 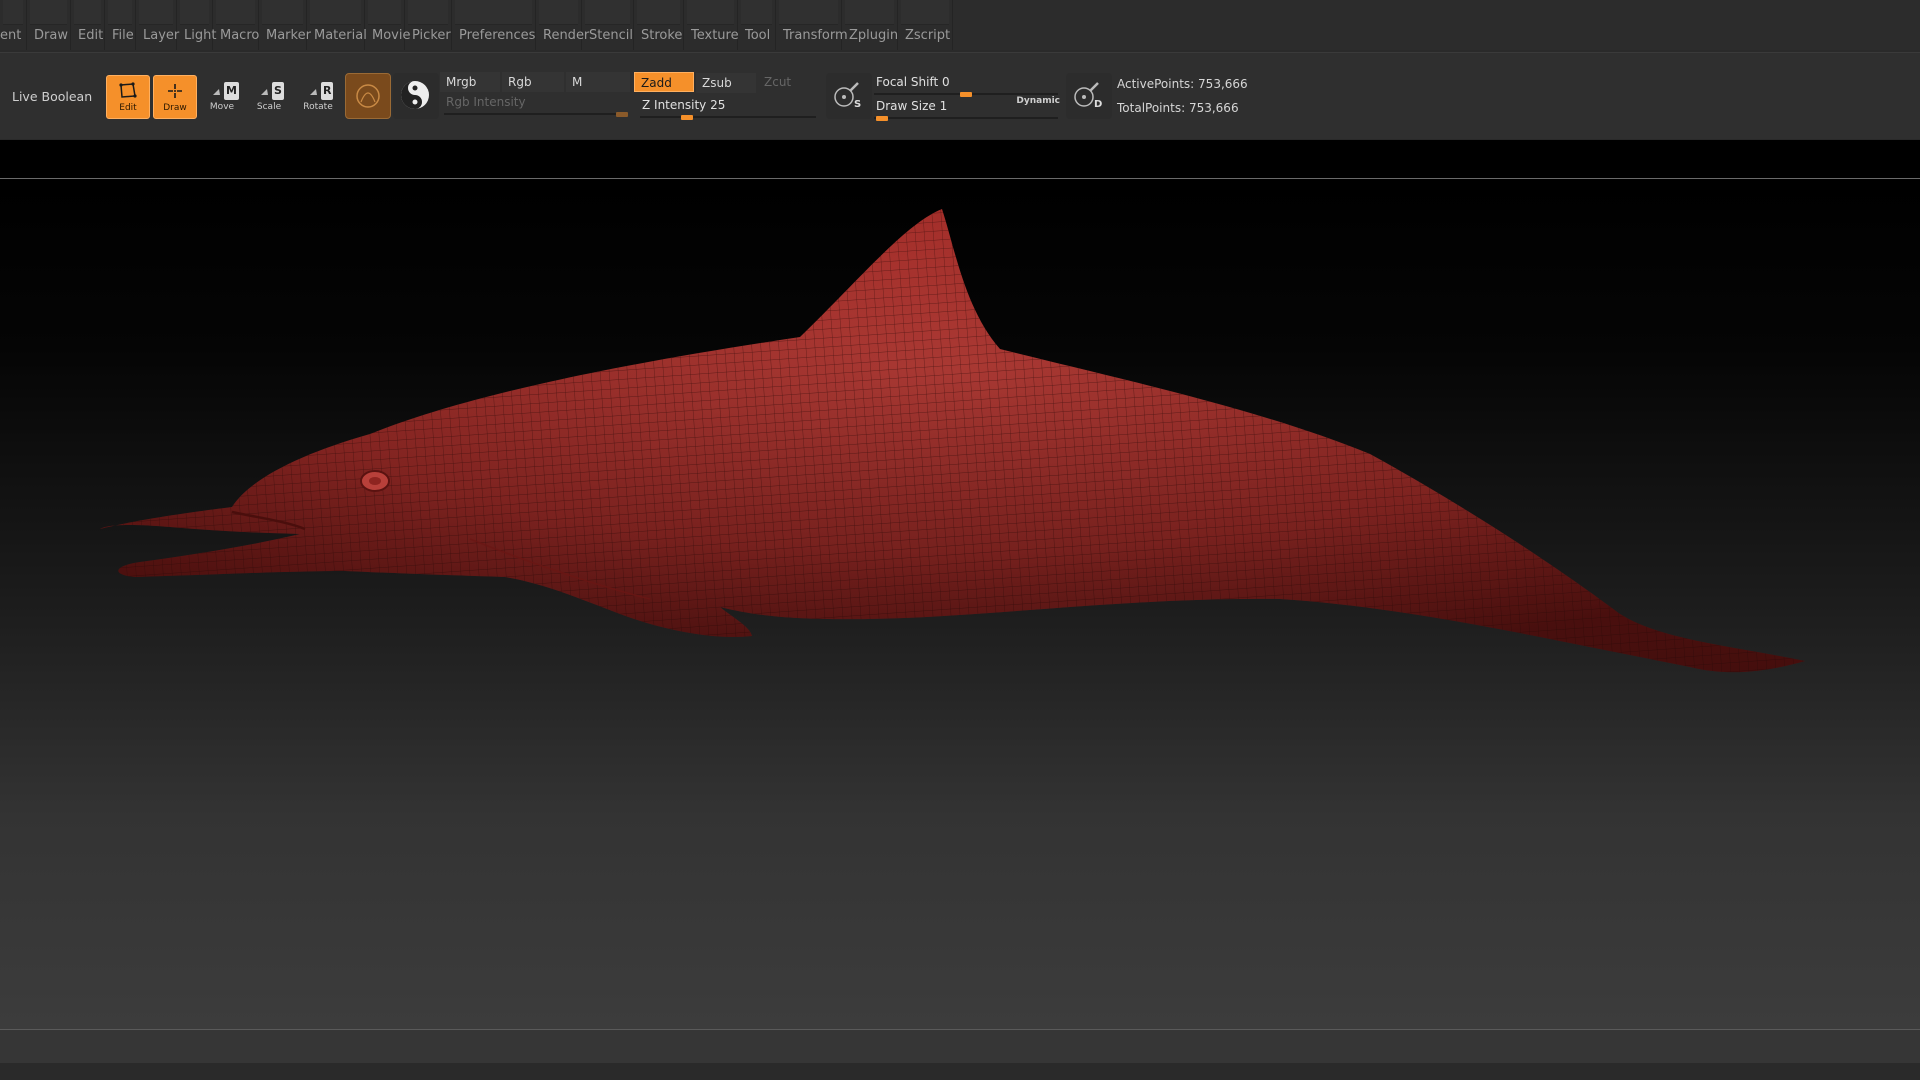 I want to click on menu-item-label: Stencil, so click(x=611, y=35).